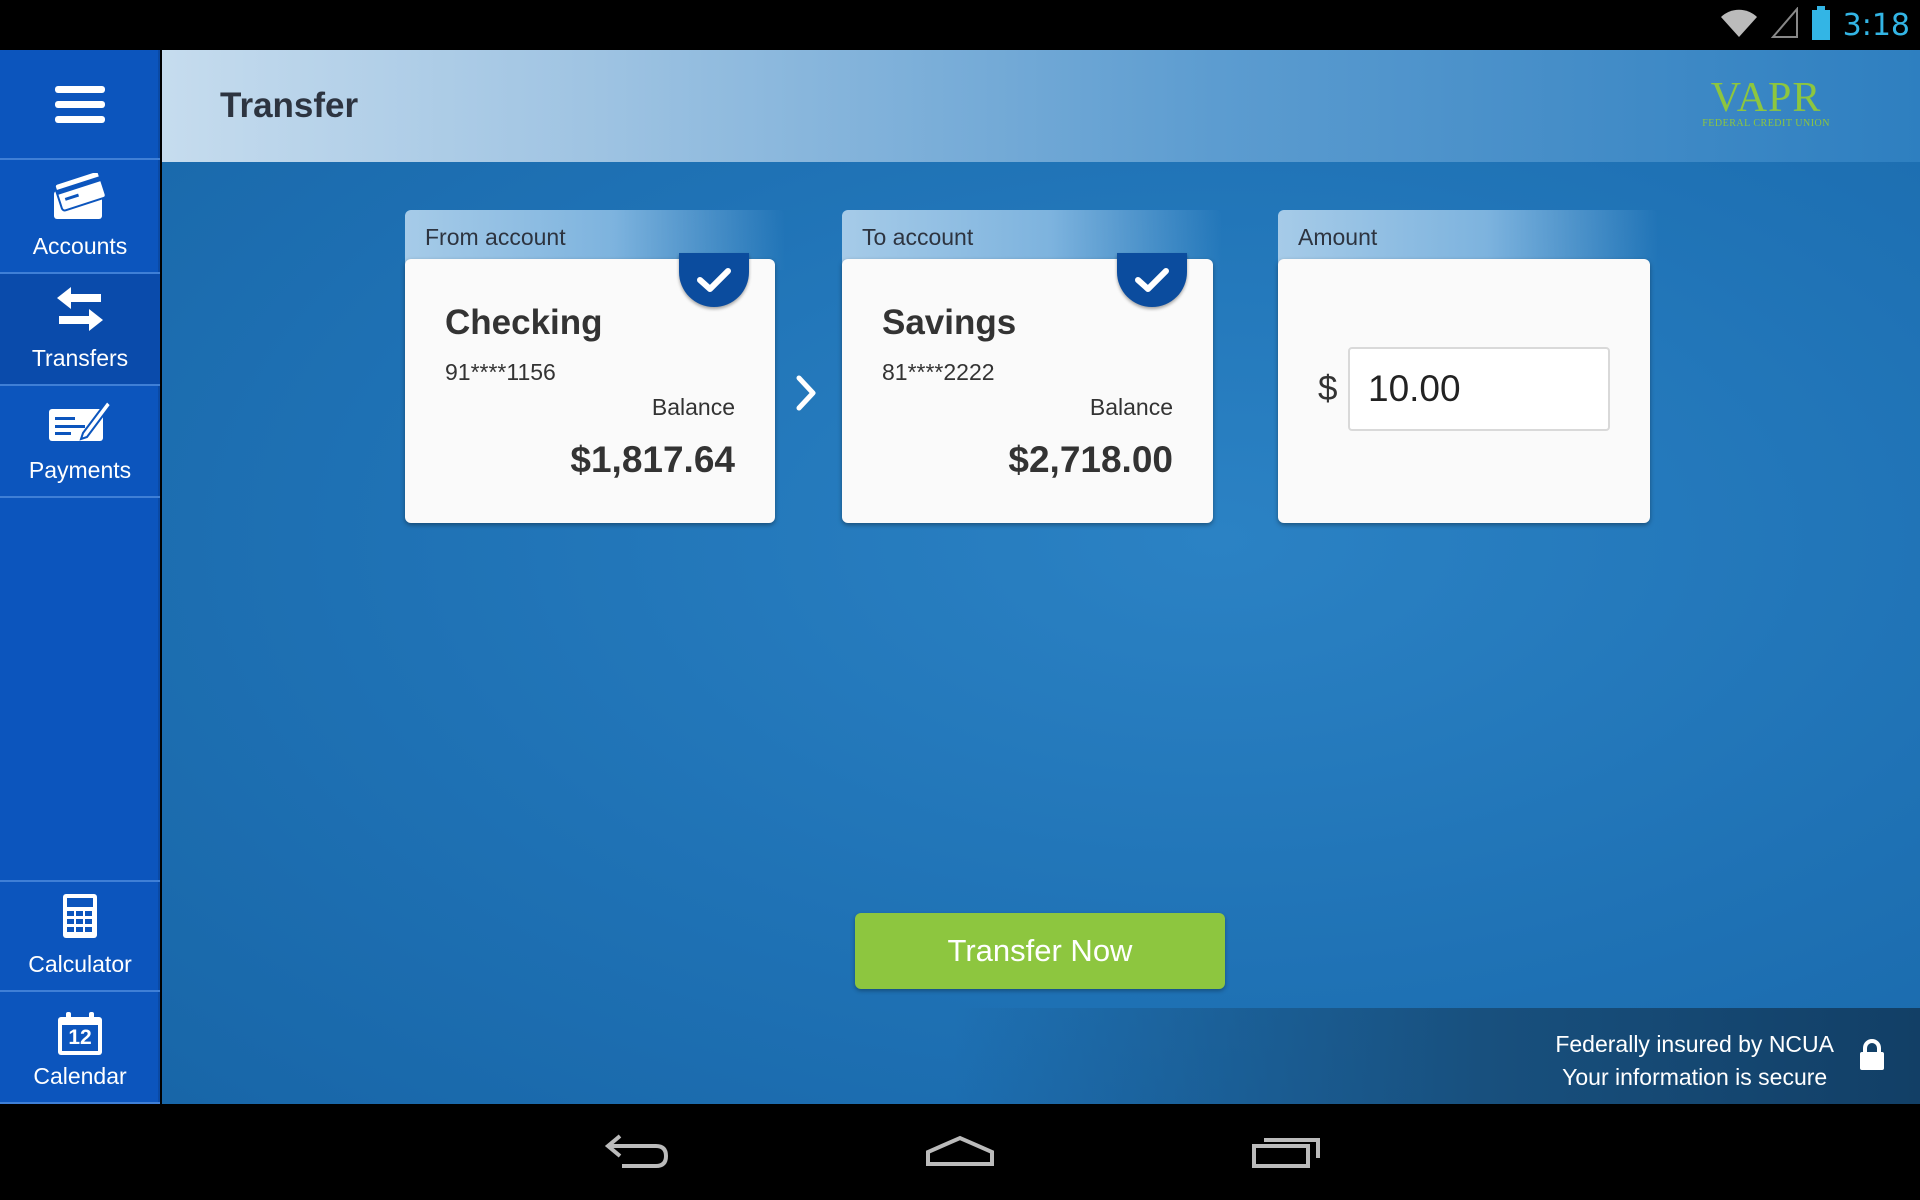  What do you see at coordinates (1784, 24) in the screenshot?
I see `cell-signal-icon` at bounding box center [1784, 24].